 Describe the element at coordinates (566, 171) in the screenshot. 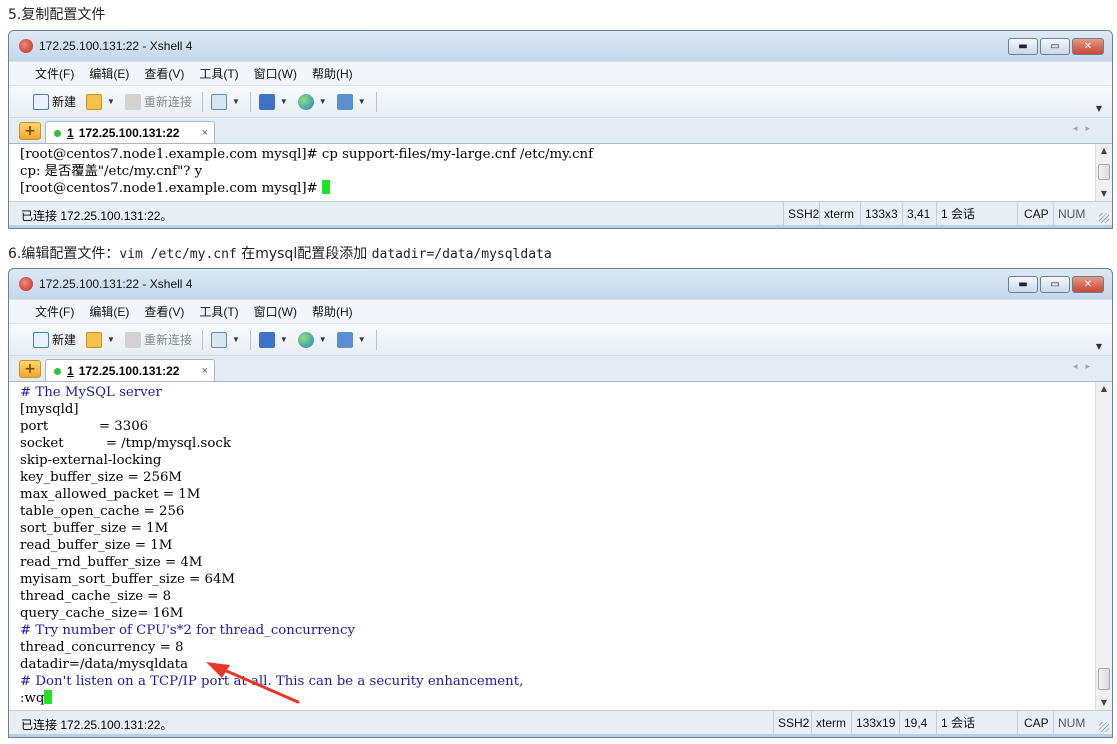

I see `terminal-line: cp: 是否覆盖"/etc/my.cnf"? y` at that location.